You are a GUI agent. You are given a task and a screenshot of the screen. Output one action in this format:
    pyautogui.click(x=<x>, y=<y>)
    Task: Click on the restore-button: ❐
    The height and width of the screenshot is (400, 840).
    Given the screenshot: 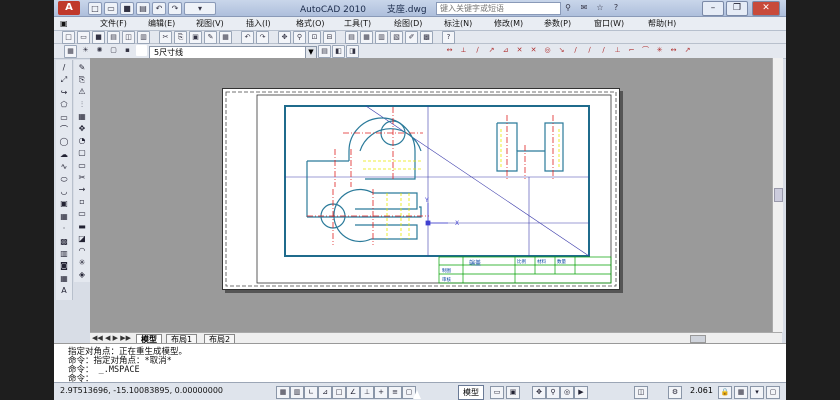 What is the action you would take?
    pyautogui.click(x=737, y=8)
    